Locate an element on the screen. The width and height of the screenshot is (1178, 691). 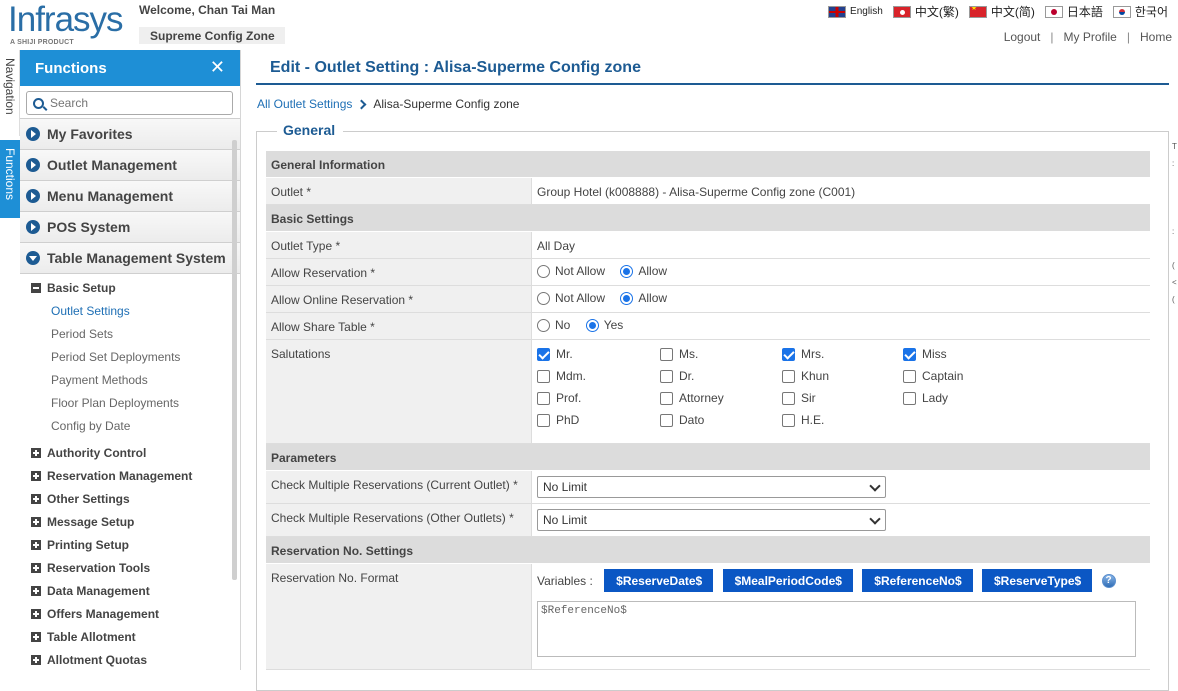
variables-label: Variables : is located at coordinates (565, 580).